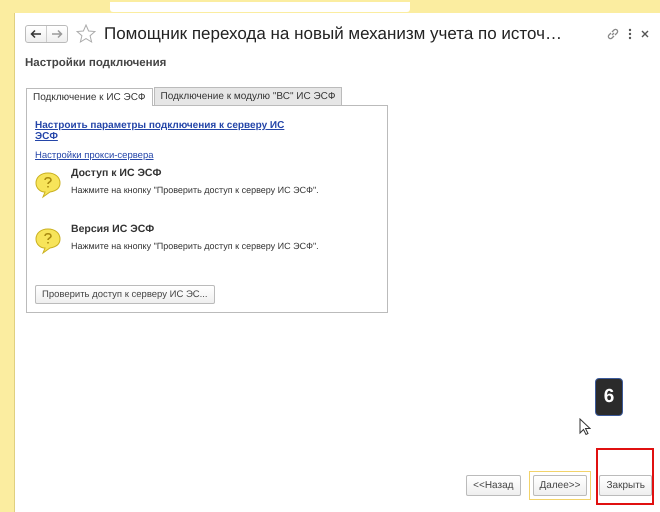 The height and width of the screenshot is (512, 660). Describe the element at coordinates (113, 229) in the screenshot. I see `status-title: Версия ИС ЭСФ` at that location.